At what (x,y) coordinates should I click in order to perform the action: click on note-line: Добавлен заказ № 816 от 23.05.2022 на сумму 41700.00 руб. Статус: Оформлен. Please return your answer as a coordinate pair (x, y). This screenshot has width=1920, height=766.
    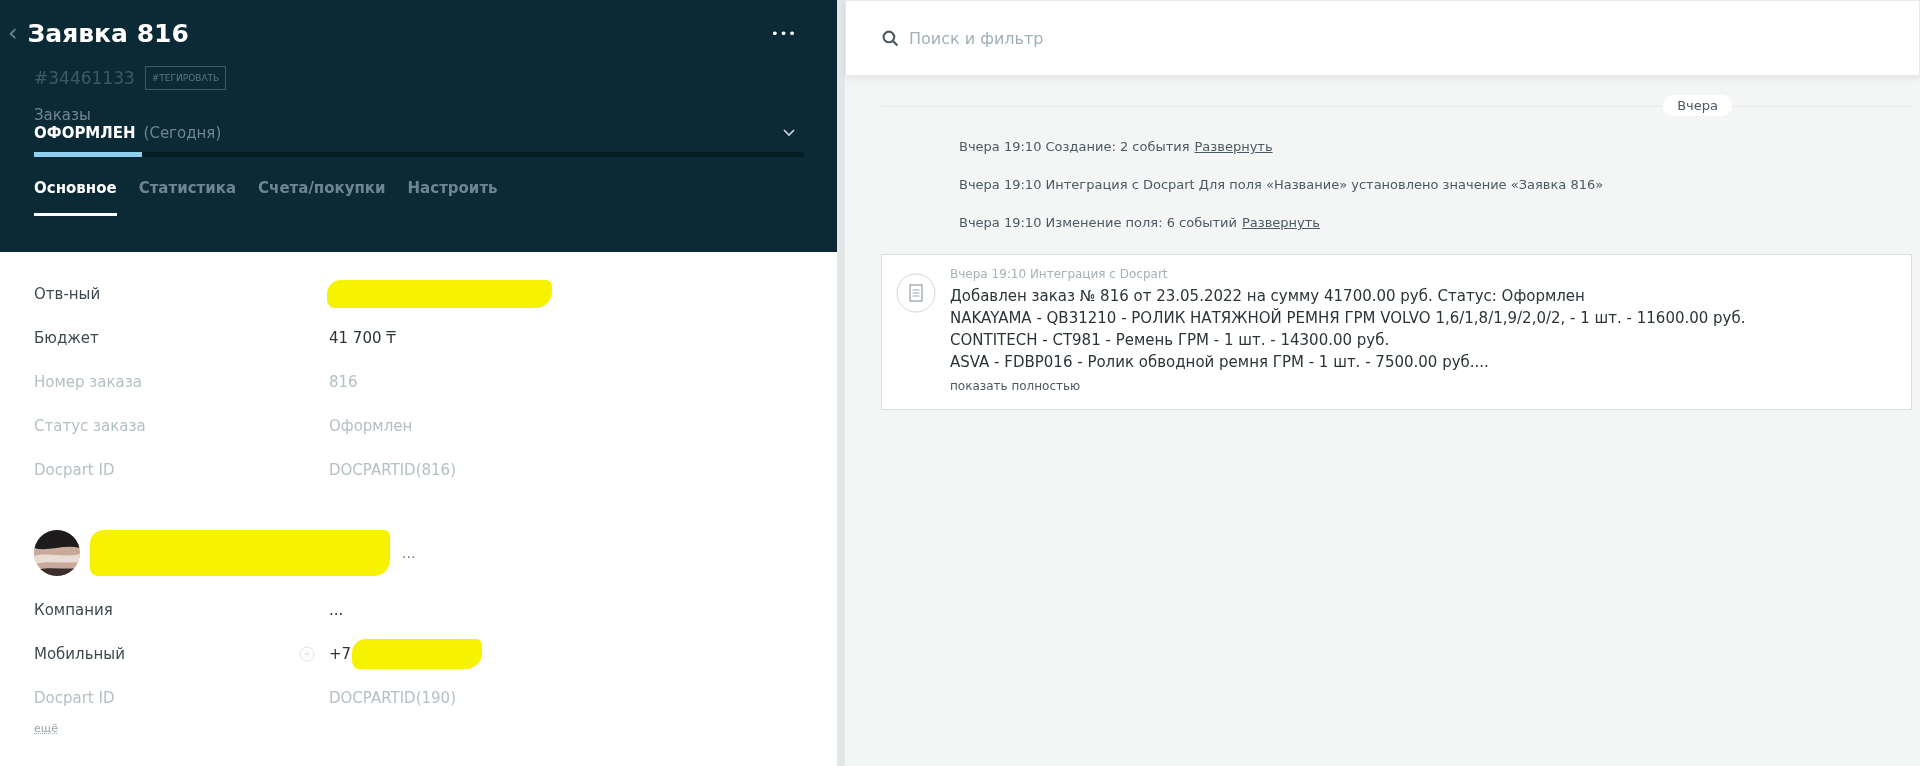
    Looking at the image, I should click on (1267, 296).